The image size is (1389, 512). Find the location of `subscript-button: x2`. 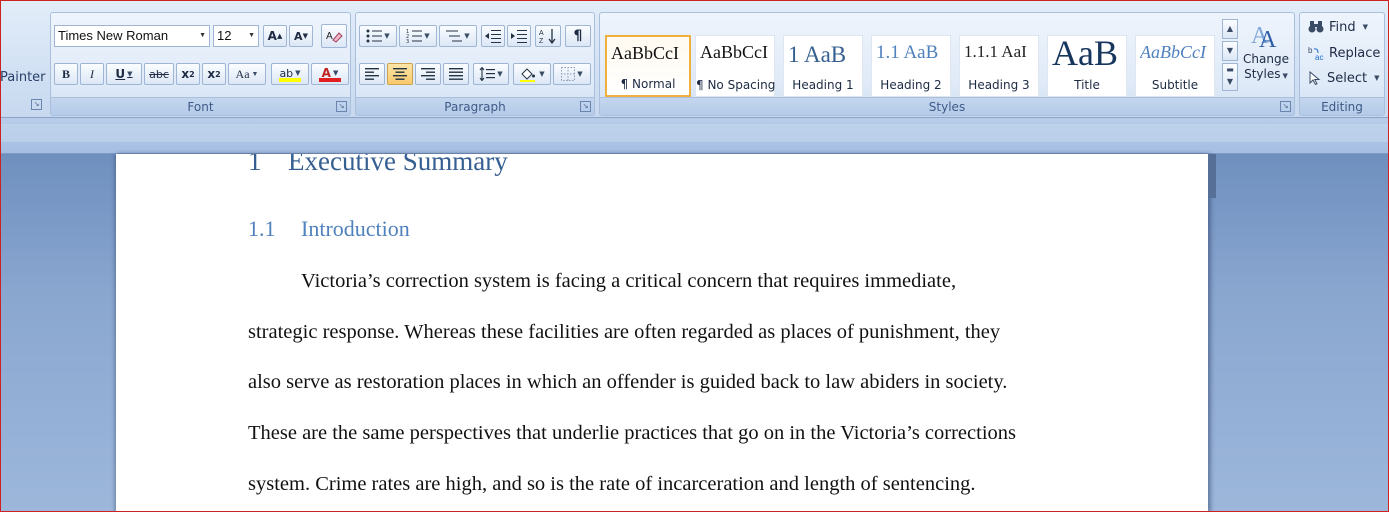

subscript-button: x2 is located at coordinates (188, 74).